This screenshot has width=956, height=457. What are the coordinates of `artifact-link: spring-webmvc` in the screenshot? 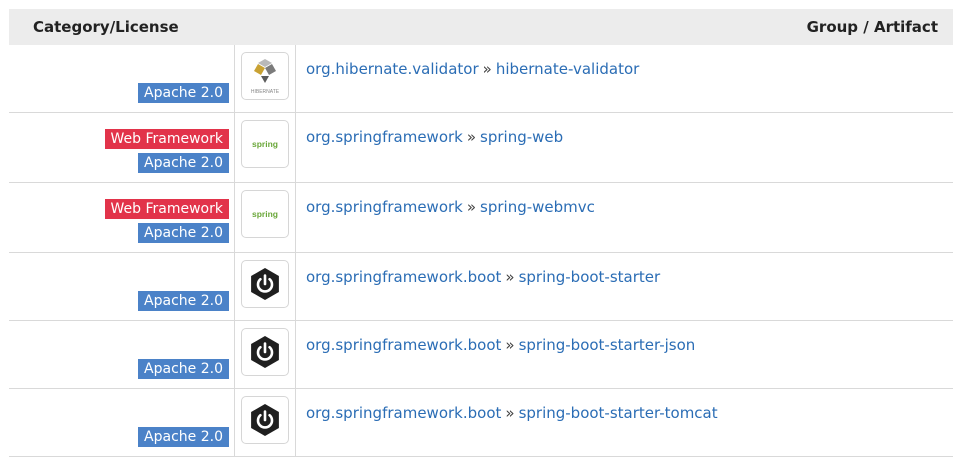 It's located at (537, 207).